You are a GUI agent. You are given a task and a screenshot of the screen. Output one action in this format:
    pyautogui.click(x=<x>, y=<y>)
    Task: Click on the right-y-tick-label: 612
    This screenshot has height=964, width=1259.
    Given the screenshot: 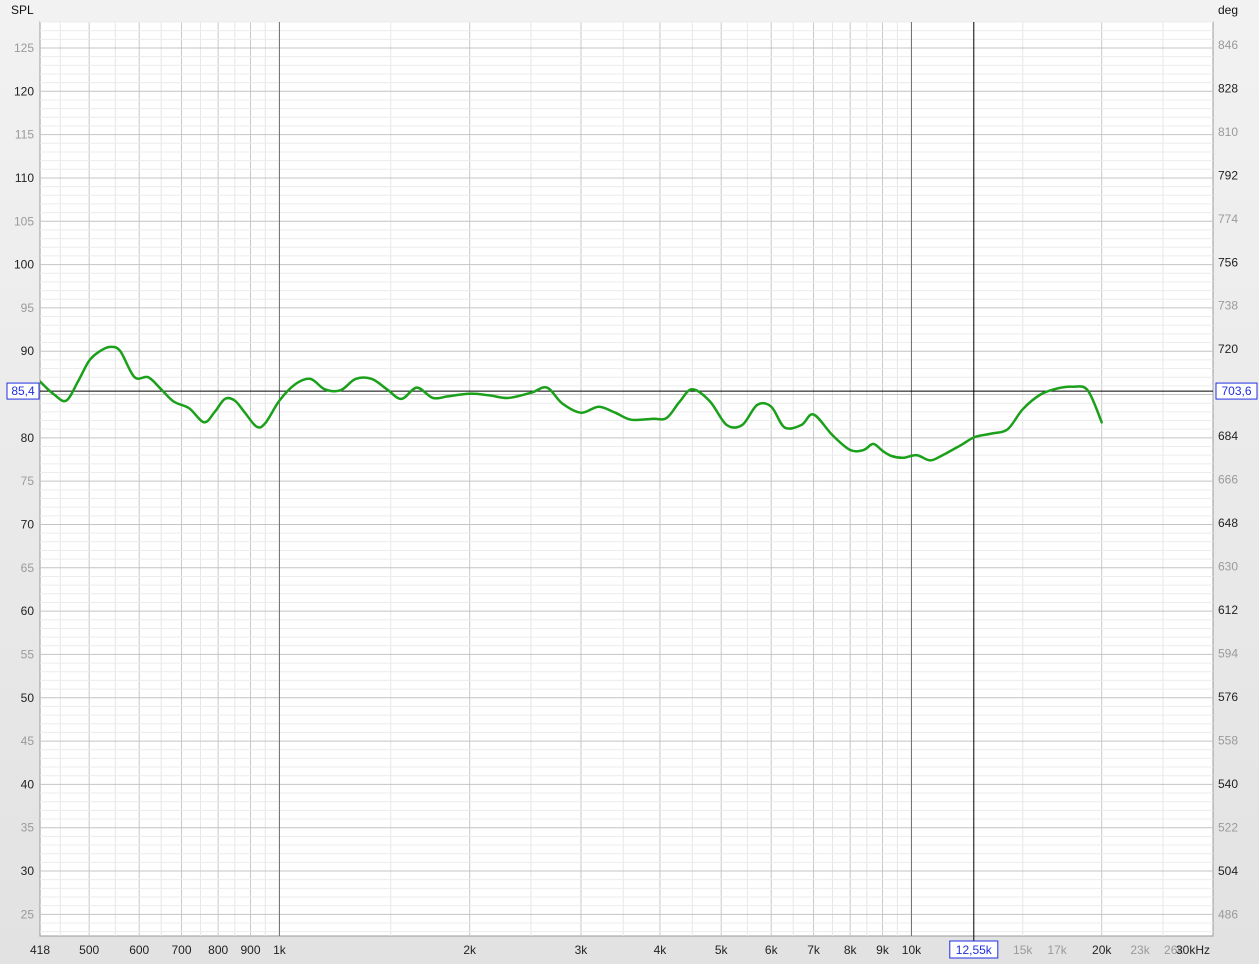 What is the action you would take?
    pyautogui.click(x=1228, y=610)
    